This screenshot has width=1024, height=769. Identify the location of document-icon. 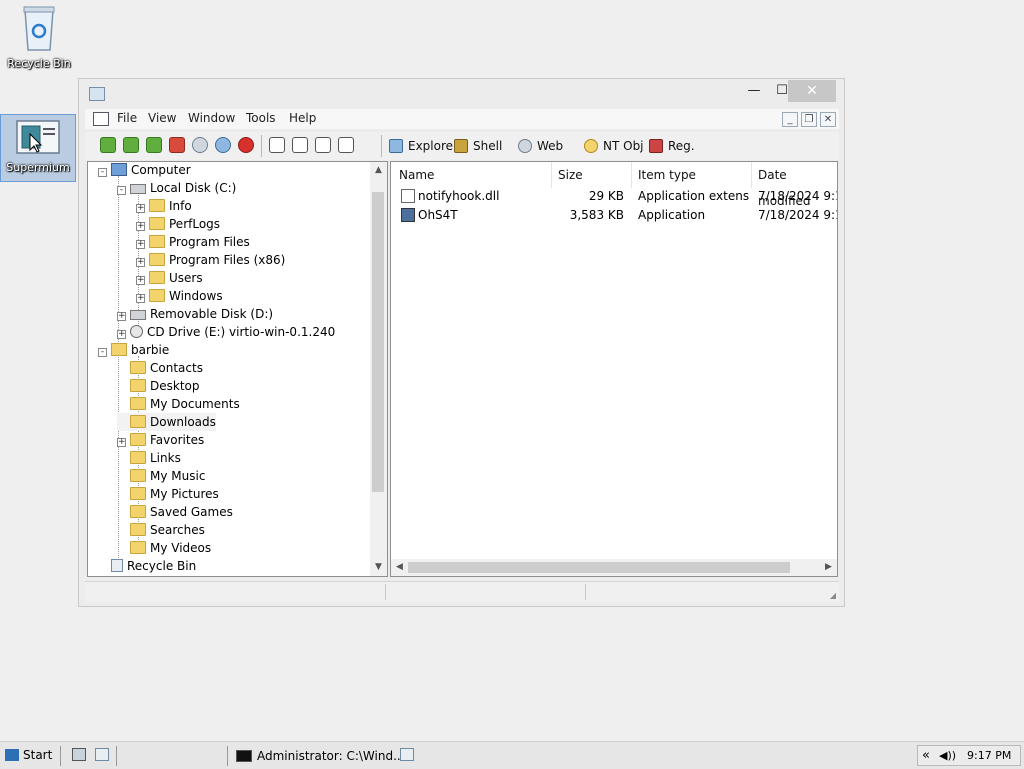
(101, 119).